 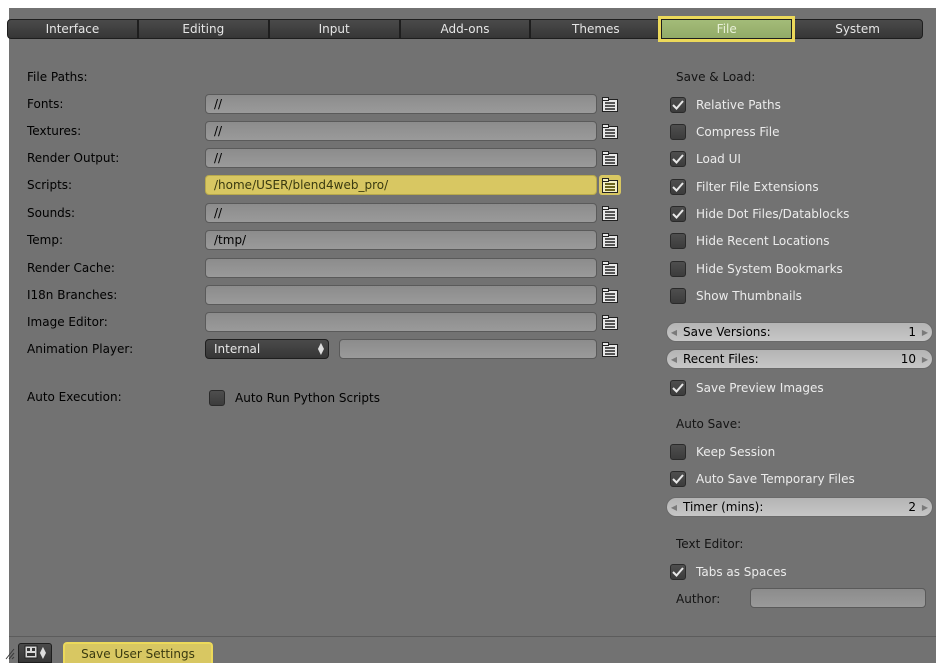 What do you see at coordinates (773, 214) in the screenshot?
I see `hide-dot-files-label: Hide Dot Files/Datablocks` at bounding box center [773, 214].